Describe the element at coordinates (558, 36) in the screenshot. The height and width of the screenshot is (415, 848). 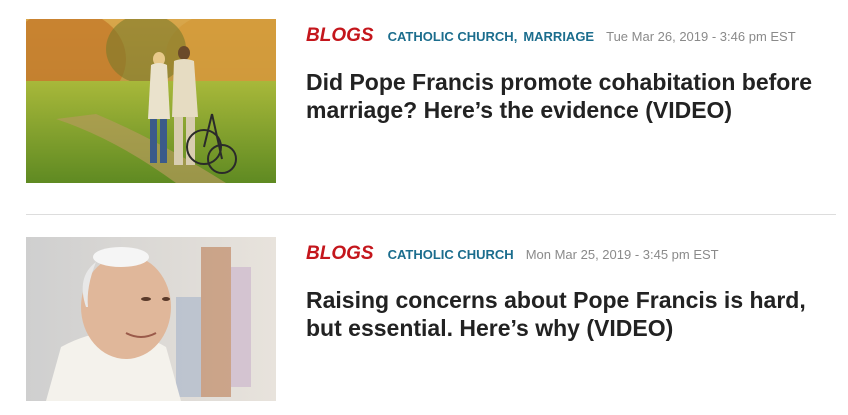
I see `tag-link-marriage: MARRIAGE` at that location.